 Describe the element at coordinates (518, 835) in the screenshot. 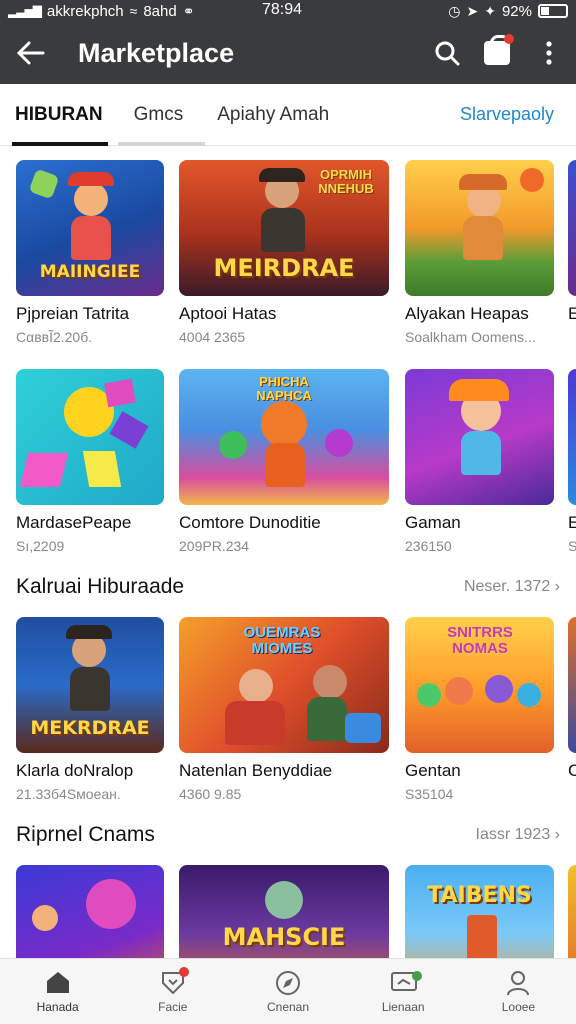

I see `section-see-more: Iassr 1923 ›` at that location.